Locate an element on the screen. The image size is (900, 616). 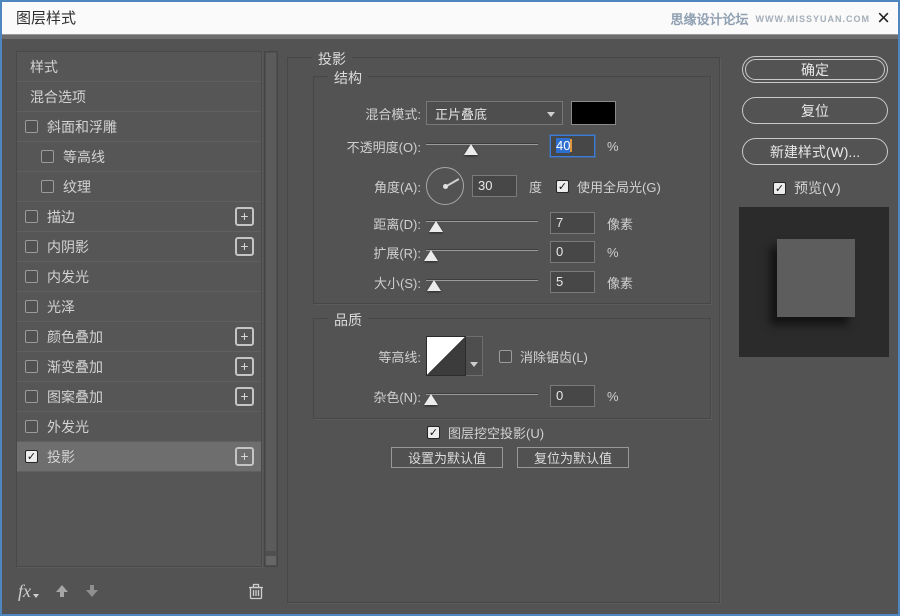
angle-dial is located at coordinates (445, 186).